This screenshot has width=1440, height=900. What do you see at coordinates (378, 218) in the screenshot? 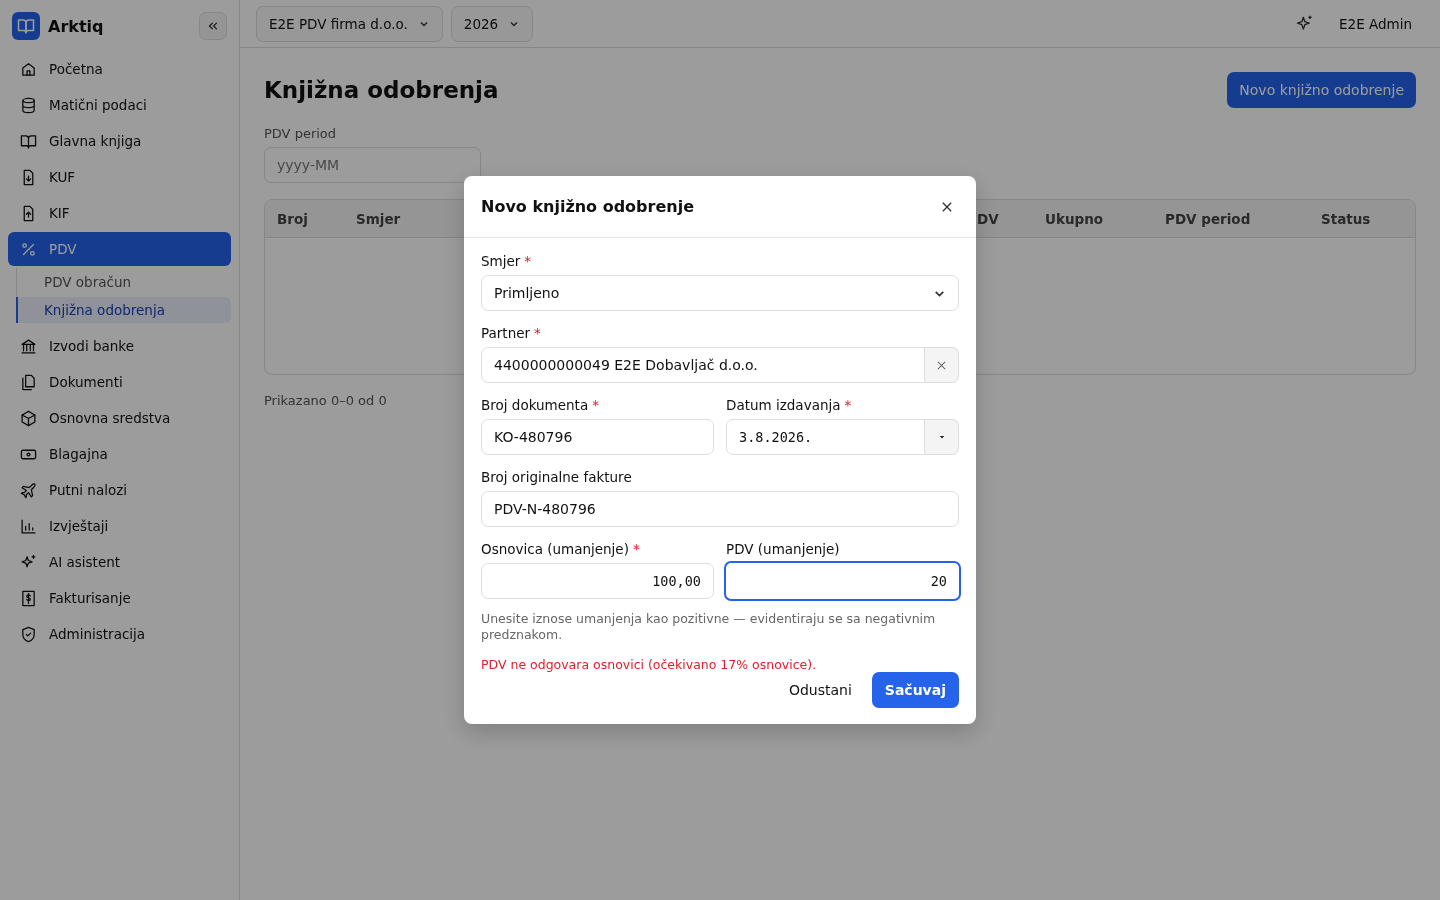
I see `column-header: Smjer` at bounding box center [378, 218].